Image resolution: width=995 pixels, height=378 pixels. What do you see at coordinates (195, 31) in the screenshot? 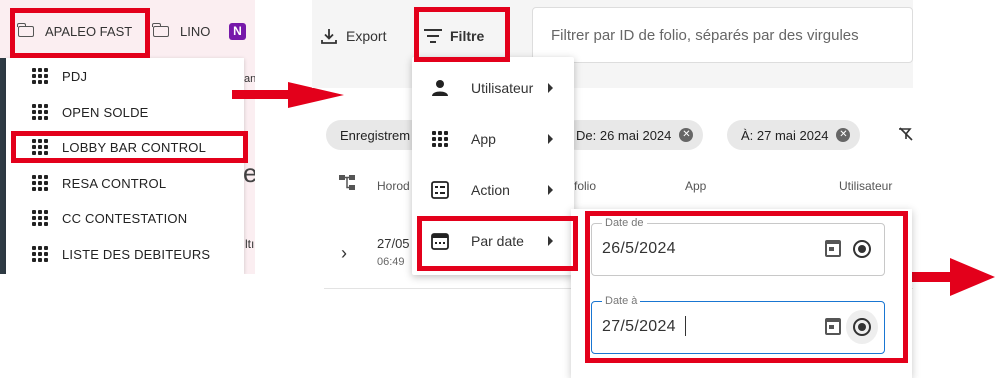
I see `bookmark-folder-label: LINO` at bounding box center [195, 31].